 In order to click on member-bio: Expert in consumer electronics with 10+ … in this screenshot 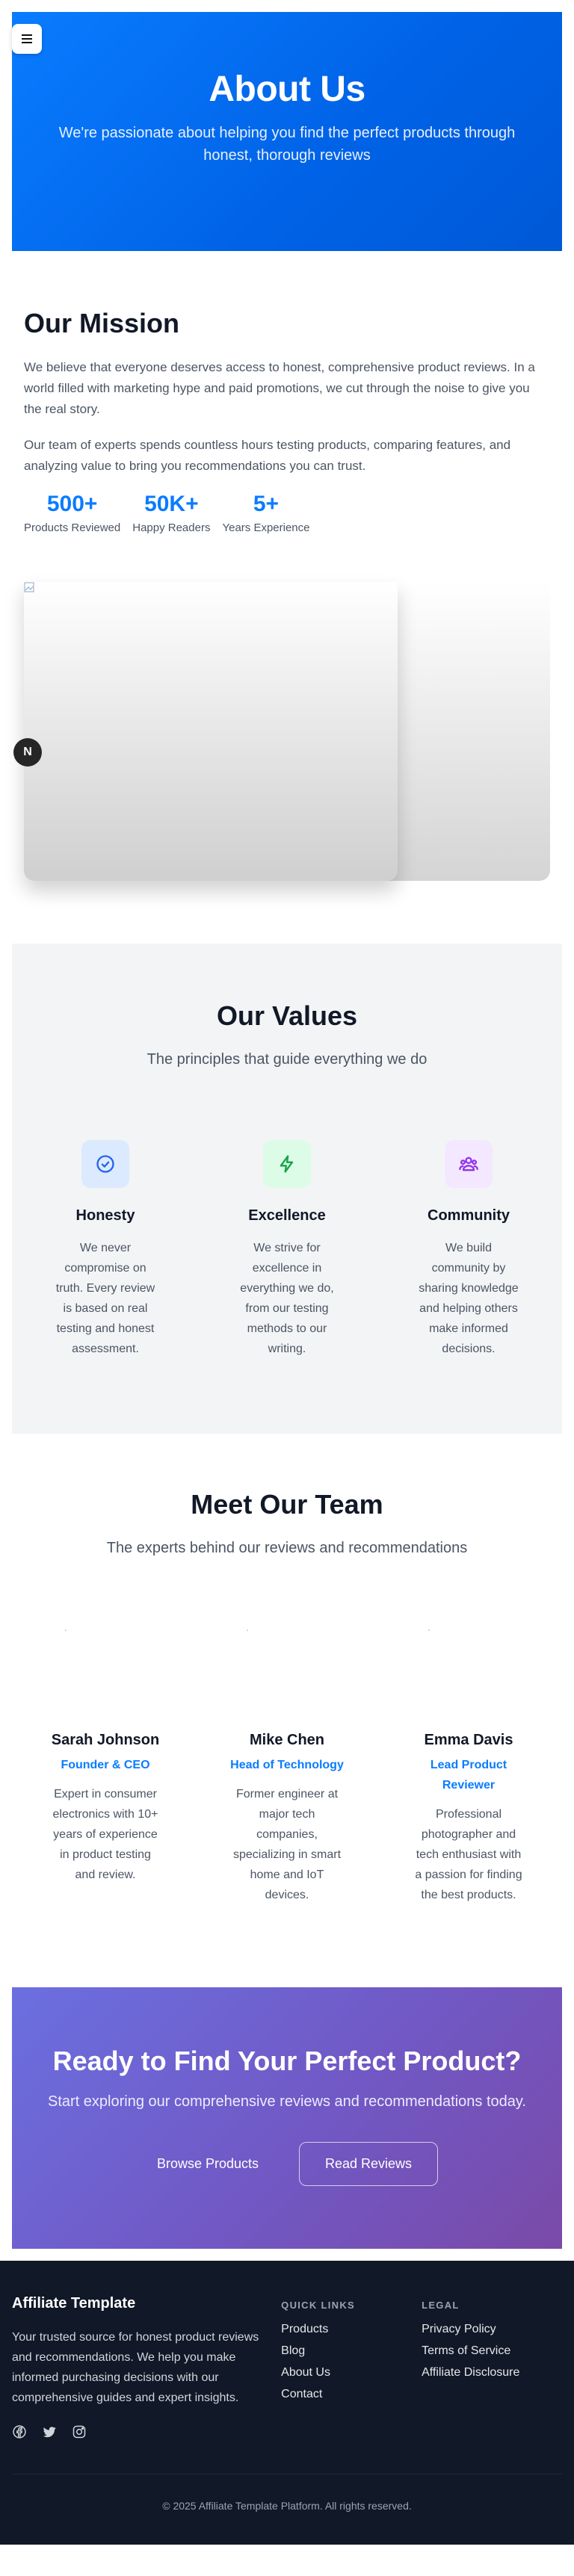, I will do `click(105, 1834)`.